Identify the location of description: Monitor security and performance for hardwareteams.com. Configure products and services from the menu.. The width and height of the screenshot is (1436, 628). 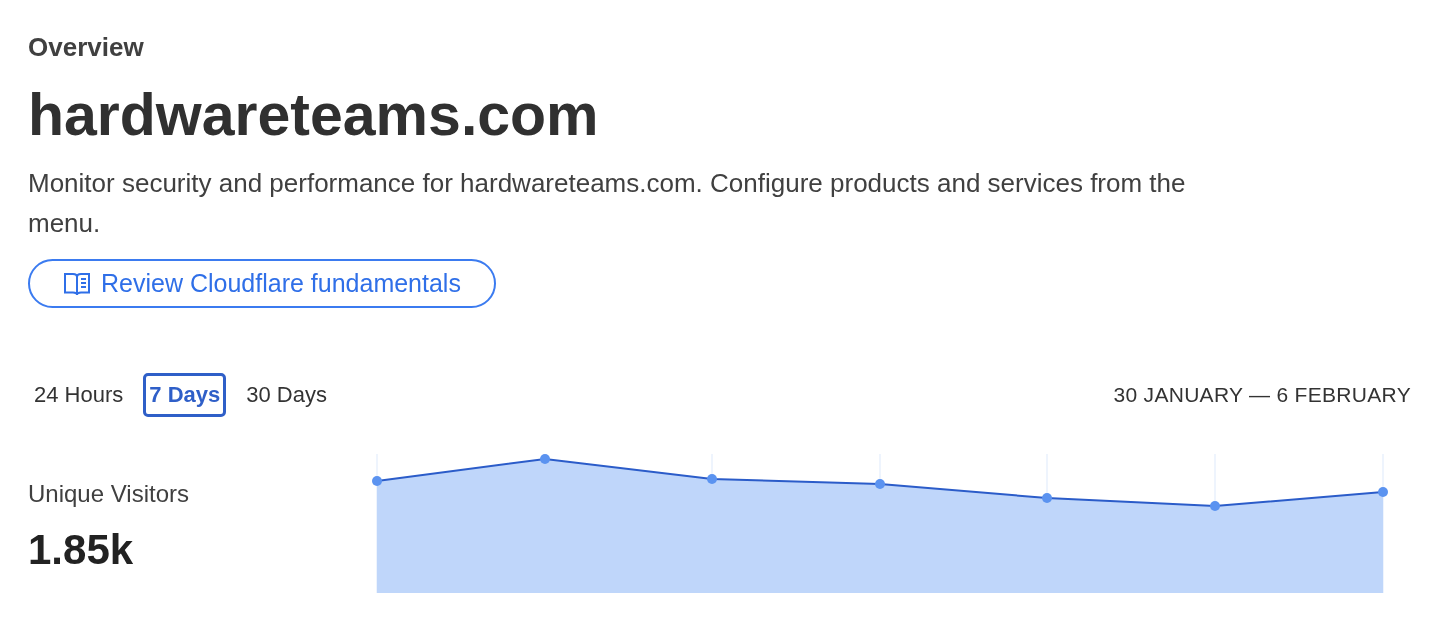
(607, 203).